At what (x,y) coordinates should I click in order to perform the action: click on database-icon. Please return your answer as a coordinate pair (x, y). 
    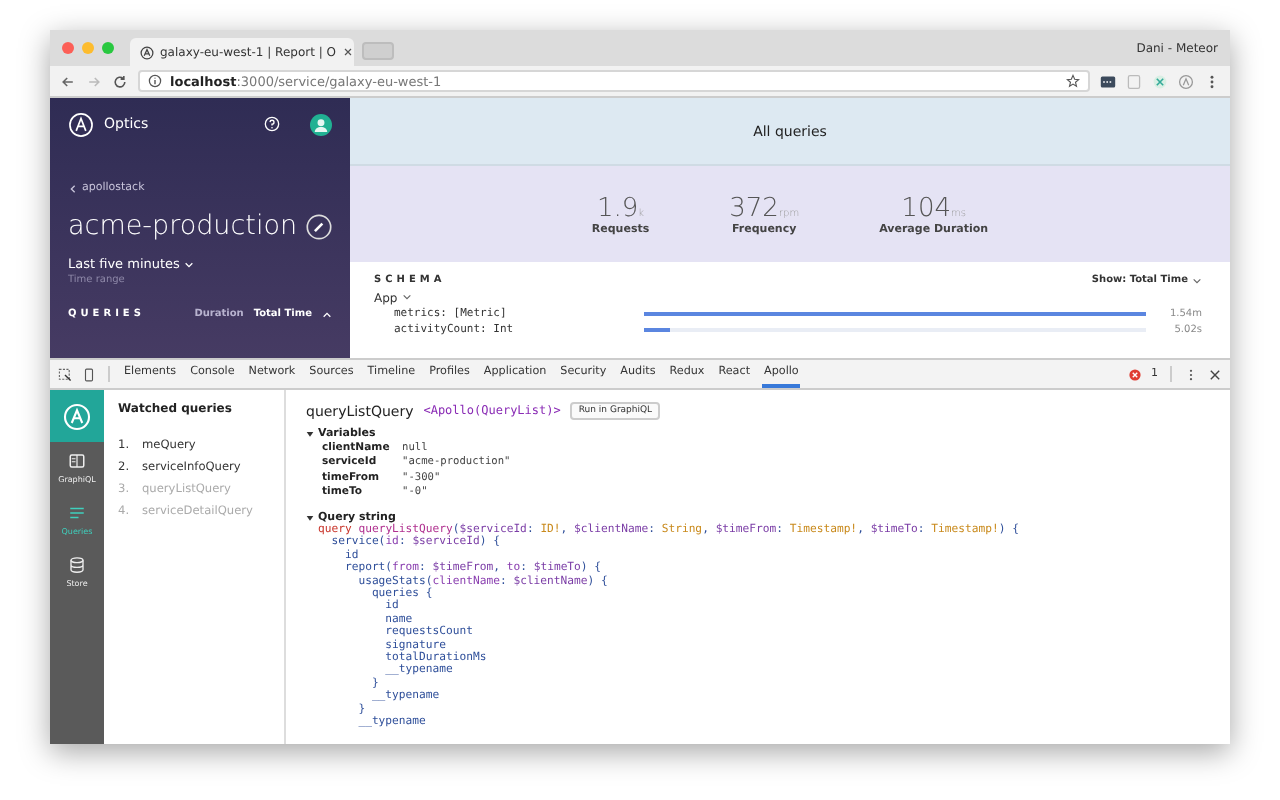
    Looking at the image, I should click on (77, 565).